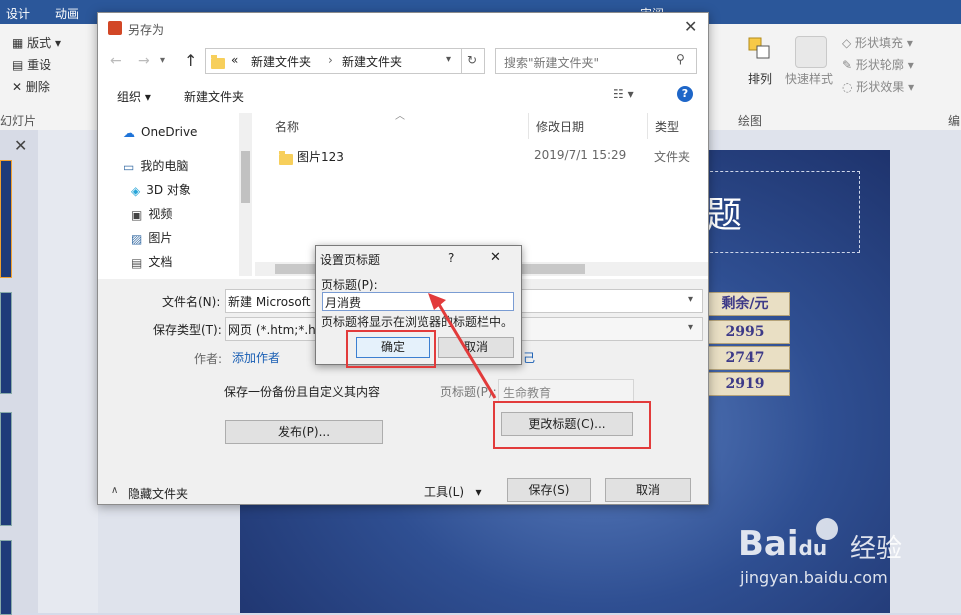 This screenshot has width=961, height=615. I want to click on filename-value: 新建 Microsoft, so click(269, 302).